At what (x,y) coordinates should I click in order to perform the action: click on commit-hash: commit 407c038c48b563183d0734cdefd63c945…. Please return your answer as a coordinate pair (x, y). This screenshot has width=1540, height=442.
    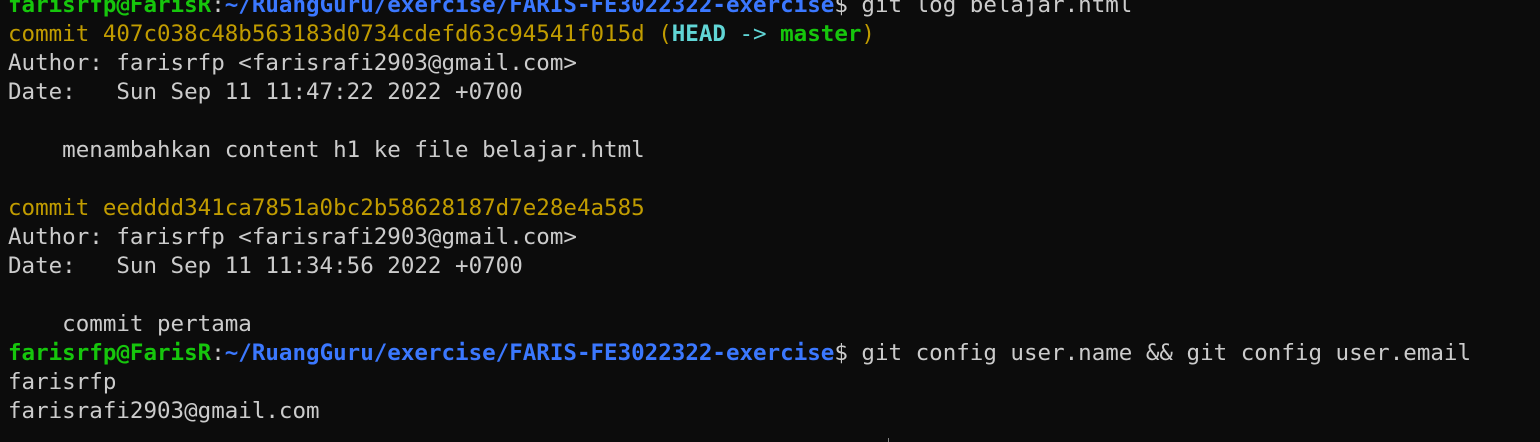
    Looking at the image, I should click on (326, 34).